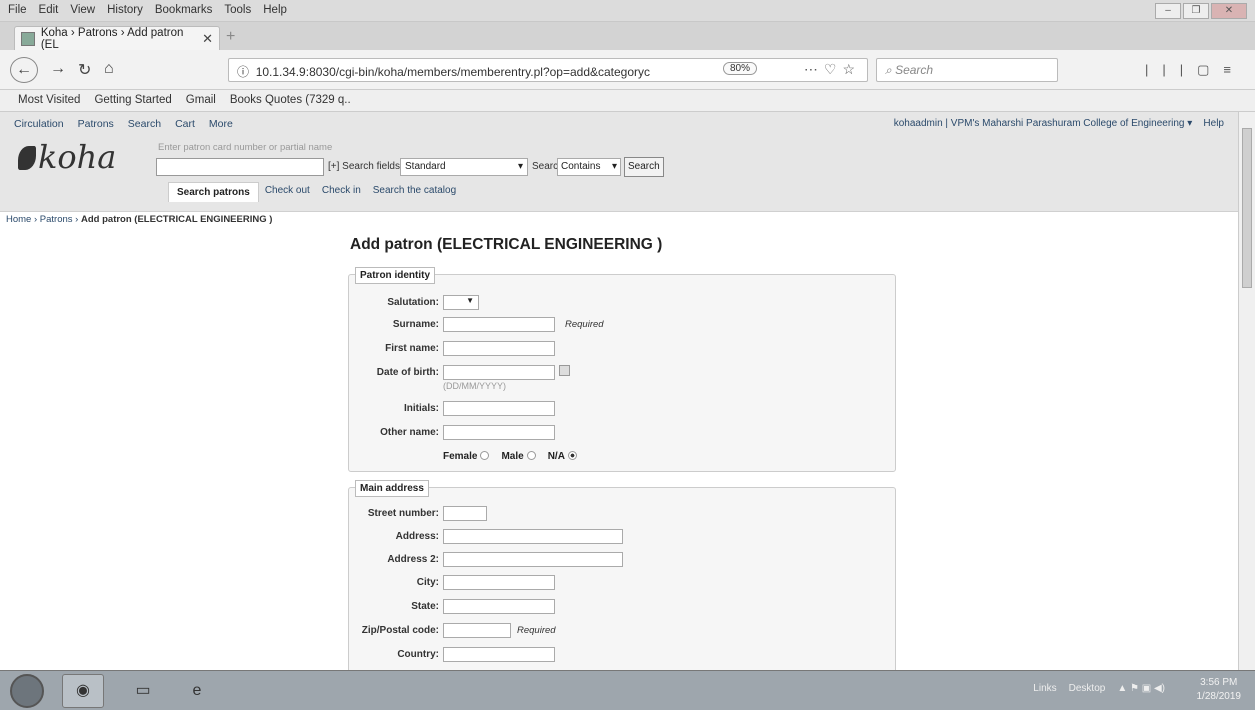 The width and height of the screenshot is (1255, 710). What do you see at coordinates (18, 219) in the screenshot?
I see `breadcrumb-home: Home` at bounding box center [18, 219].